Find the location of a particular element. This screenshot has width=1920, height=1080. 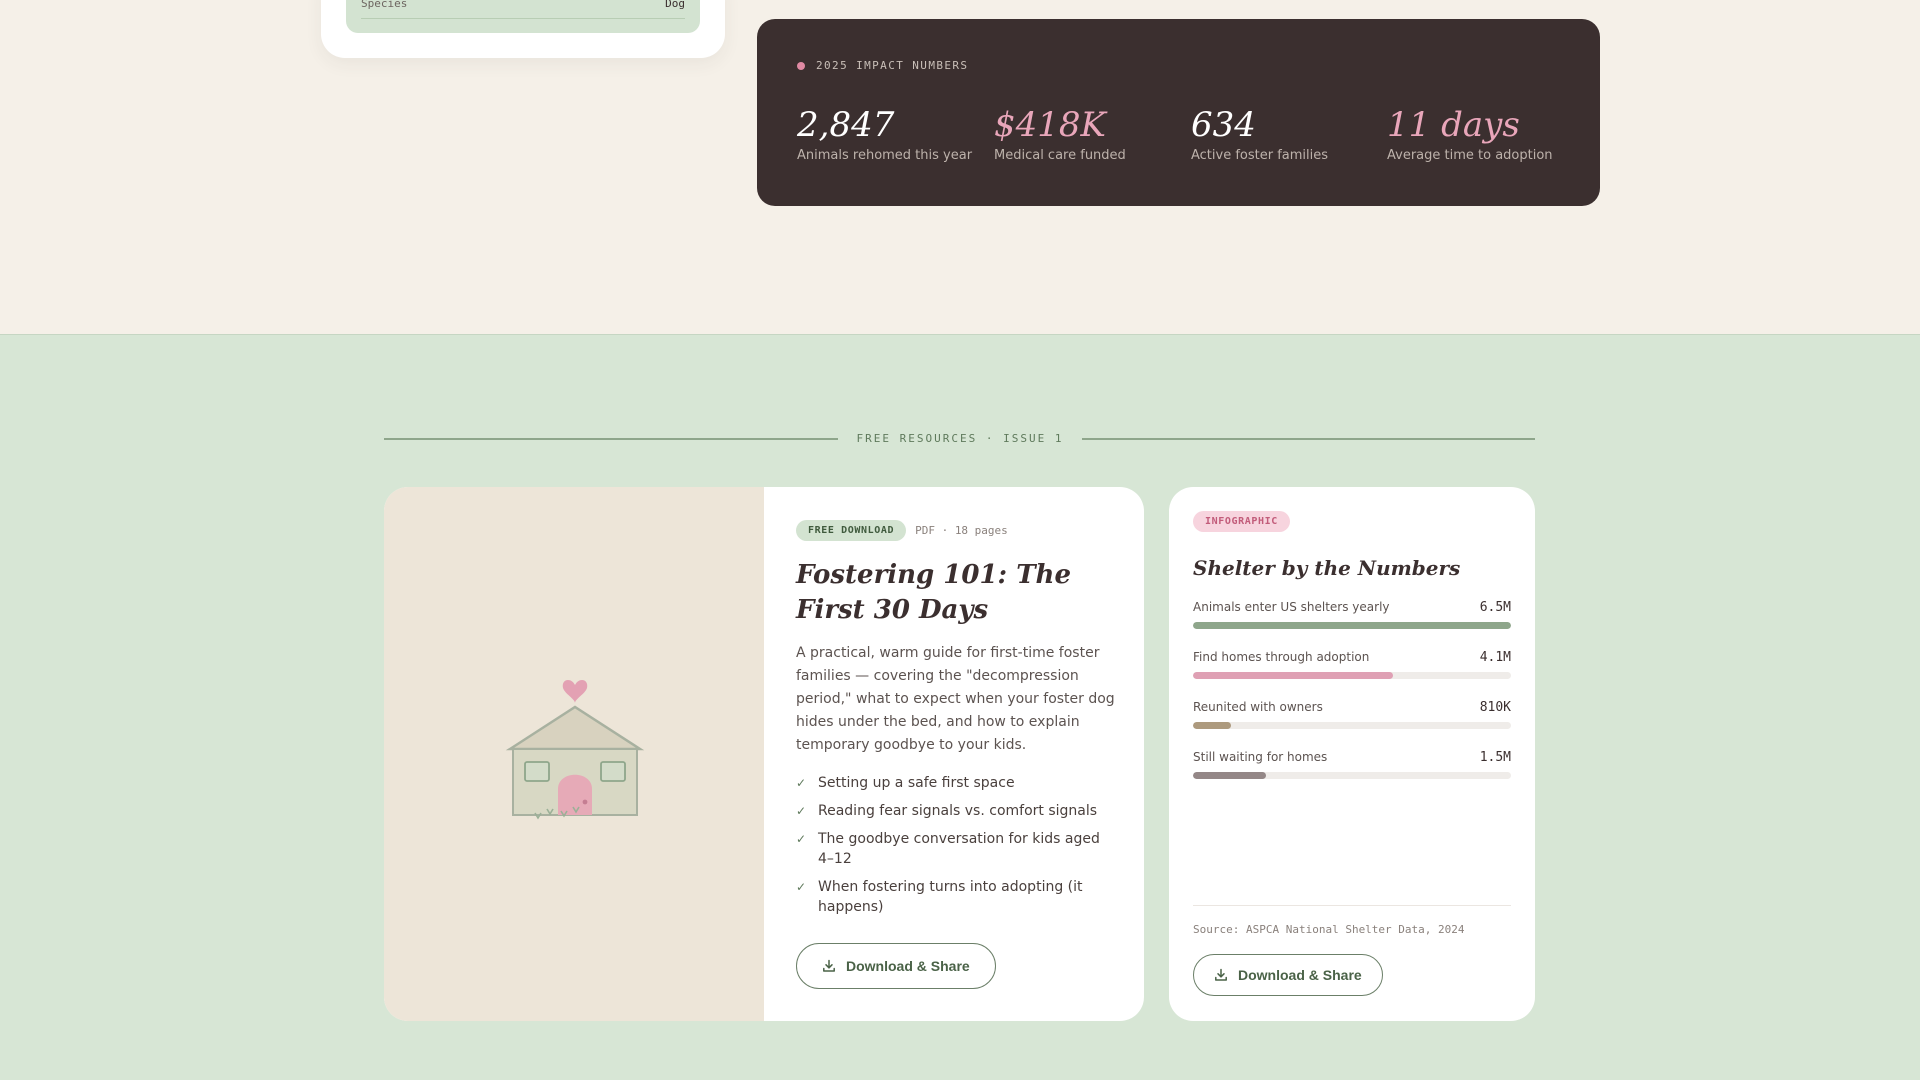

infographic-badge: INFOGRAPHIC is located at coordinates (1241, 521).